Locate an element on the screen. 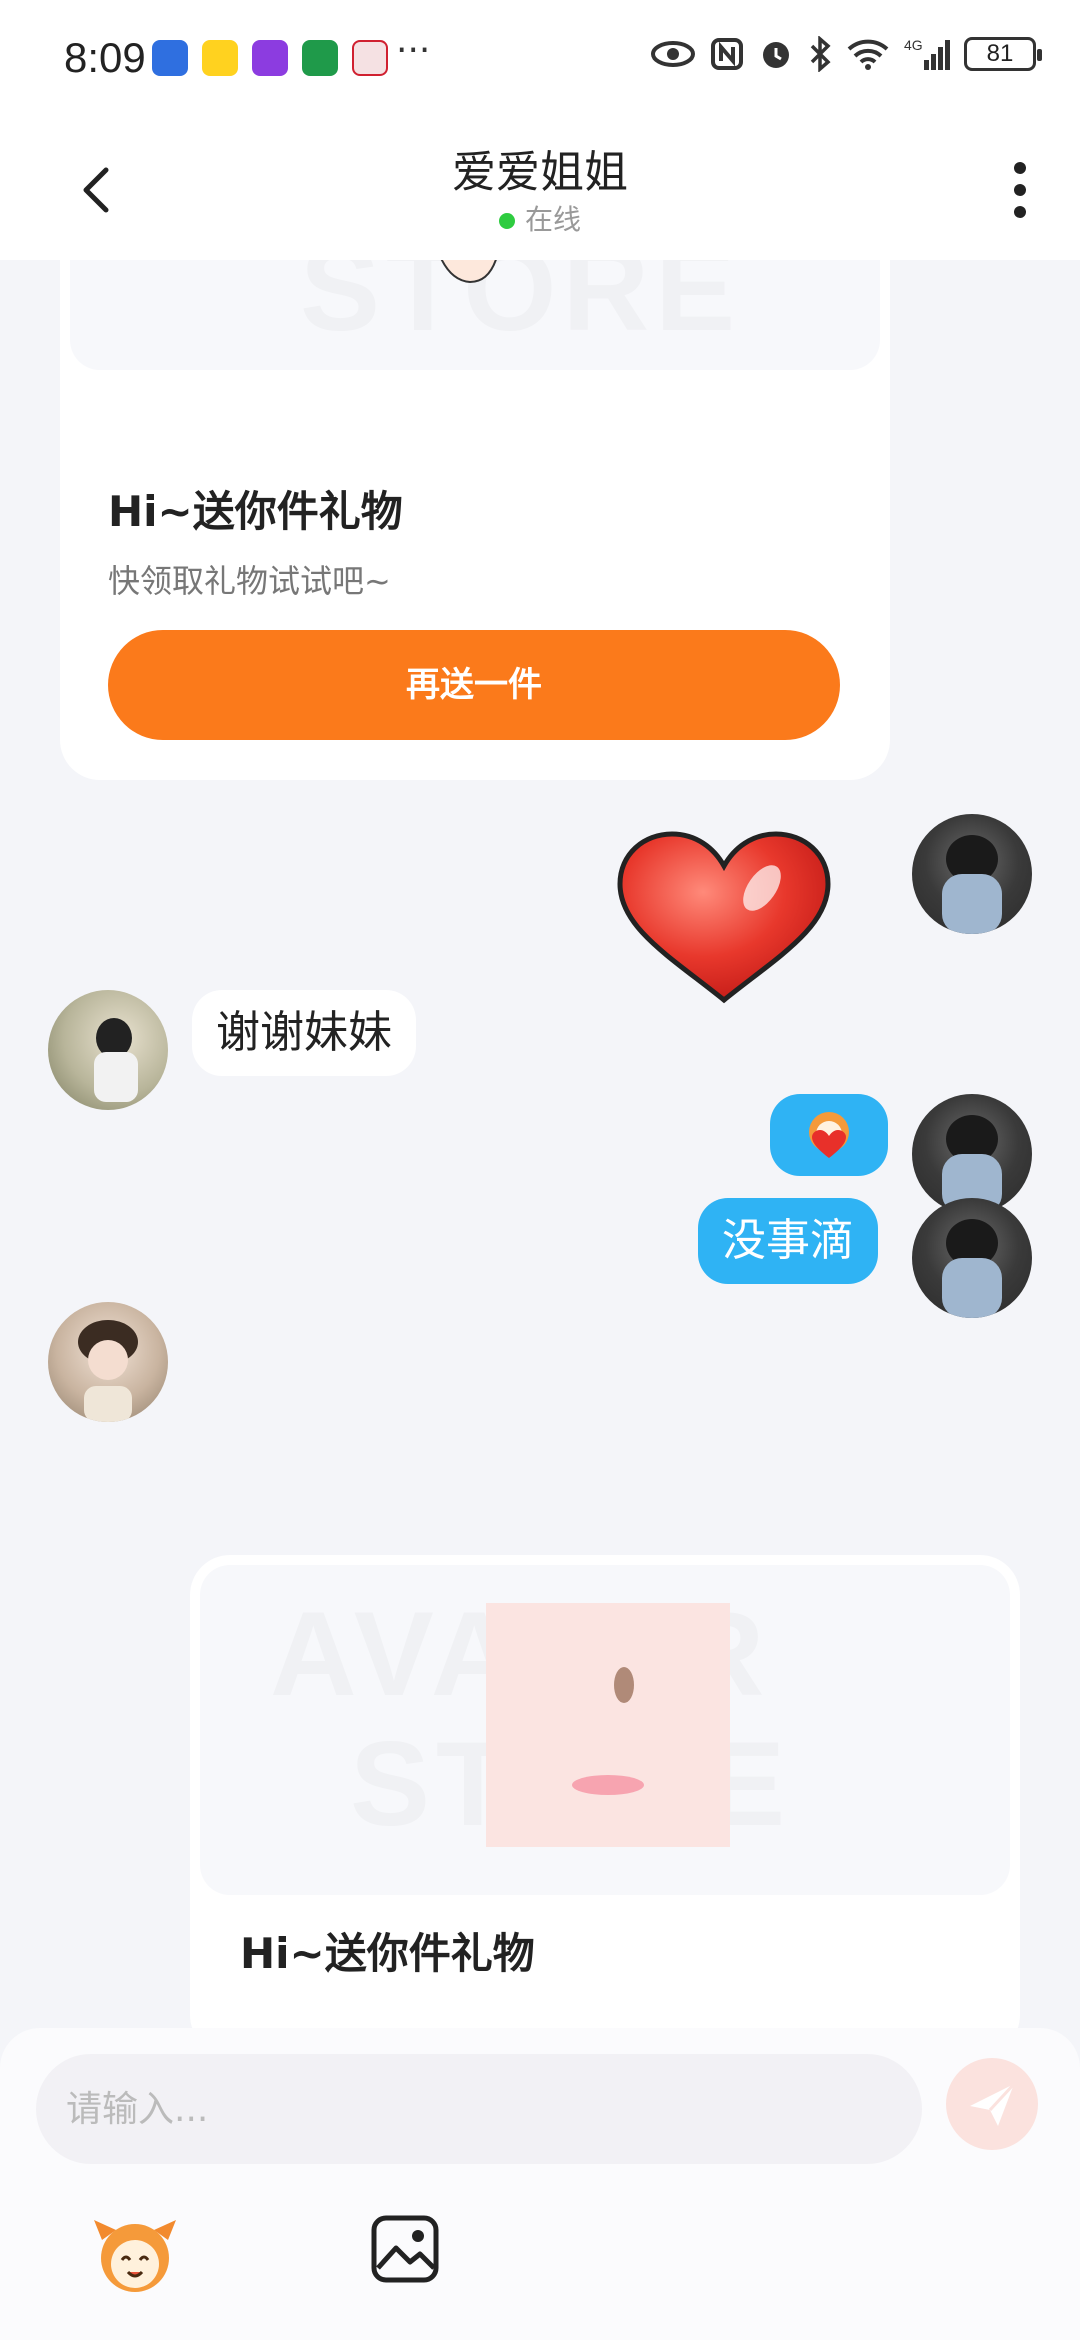 The width and height of the screenshot is (1080, 2340). avatar-preview-image is located at coordinates (608, 1725).